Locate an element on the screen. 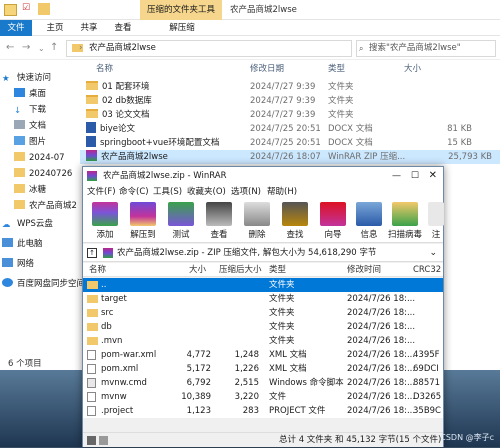 The image size is (500, 448). menu-options: 选项(N) is located at coordinates (246, 192).